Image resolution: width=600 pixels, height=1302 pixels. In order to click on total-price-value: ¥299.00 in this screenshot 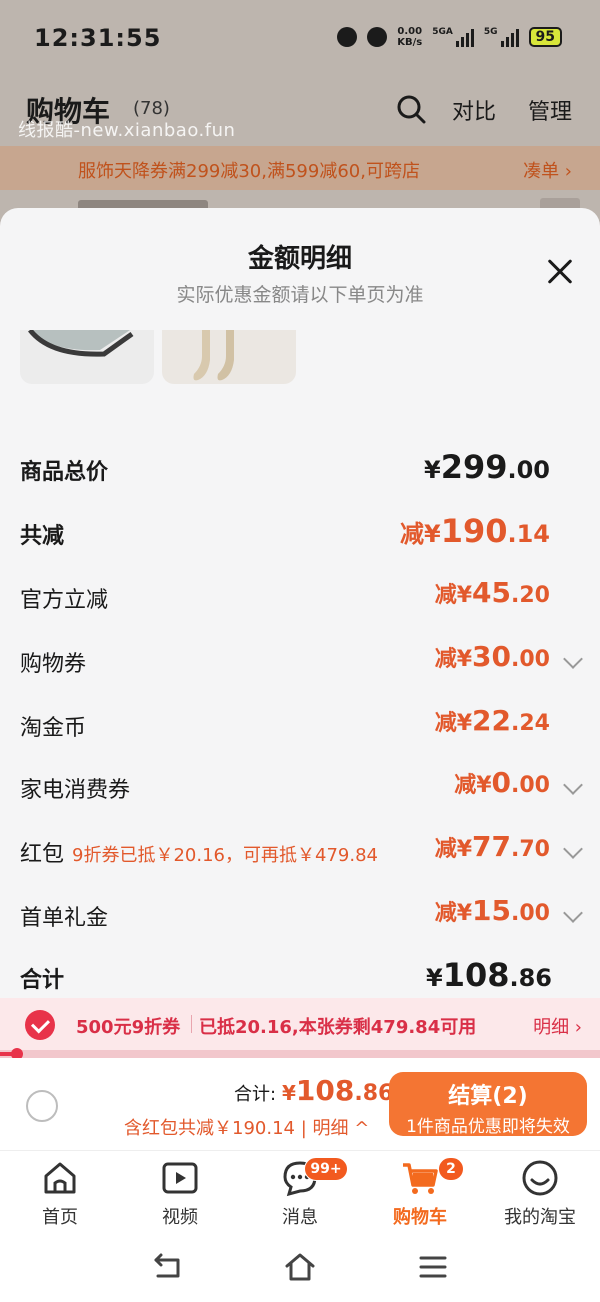, I will do `click(486, 467)`.